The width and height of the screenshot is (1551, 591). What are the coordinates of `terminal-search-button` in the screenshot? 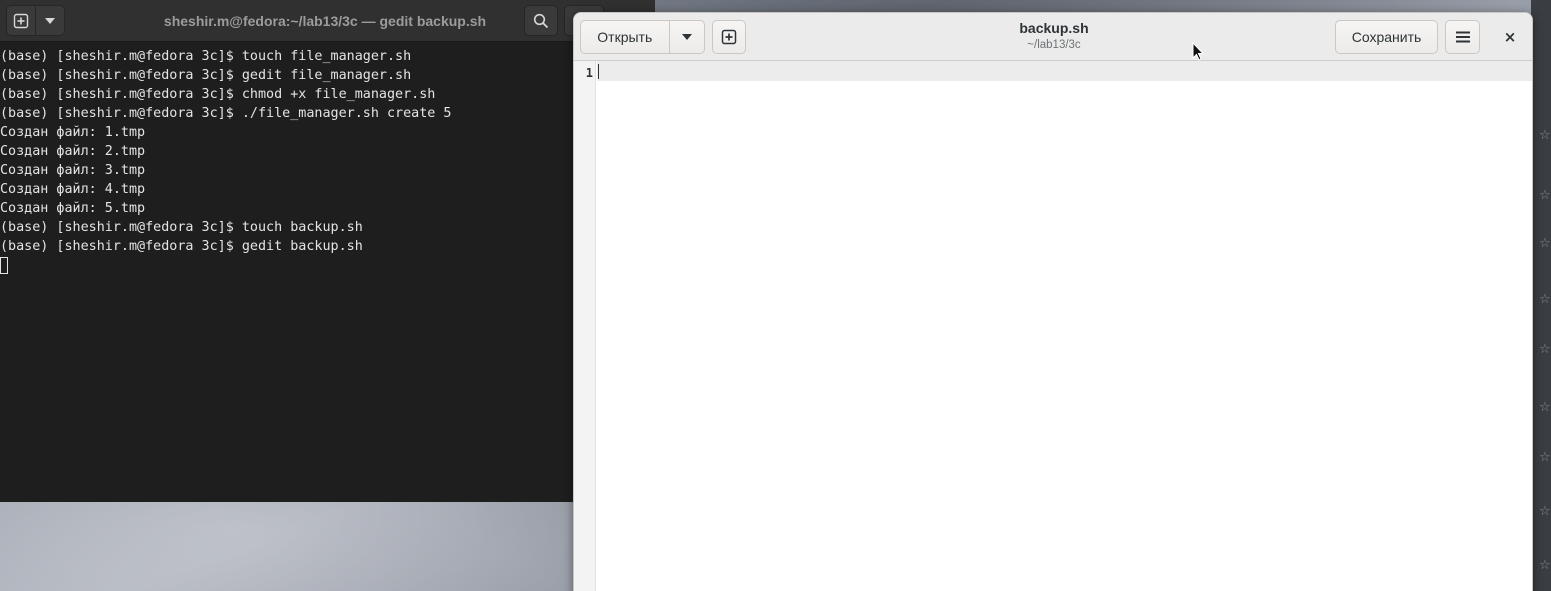 It's located at (541, 20).